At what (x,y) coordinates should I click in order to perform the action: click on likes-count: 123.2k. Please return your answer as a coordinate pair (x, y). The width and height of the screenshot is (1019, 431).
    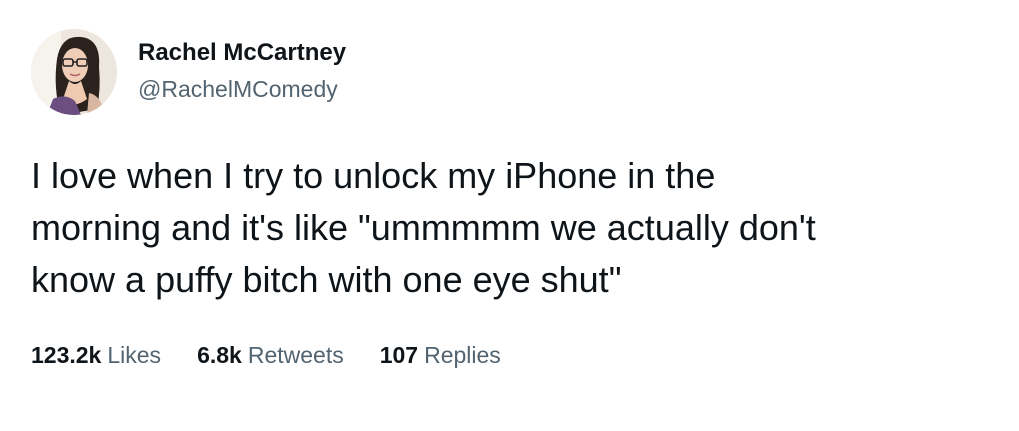
    Looking at the image, I should click on (66, 355).